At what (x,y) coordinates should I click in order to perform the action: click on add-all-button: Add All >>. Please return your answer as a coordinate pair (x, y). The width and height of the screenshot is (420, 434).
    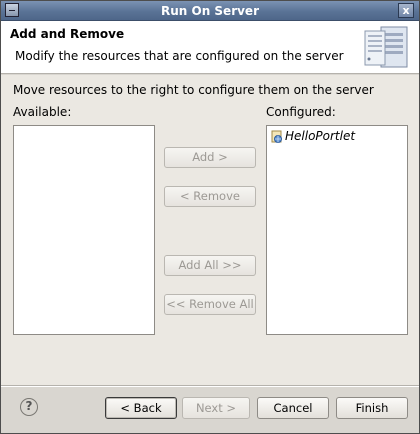
    Looking at the image, I should click on (210, 265).